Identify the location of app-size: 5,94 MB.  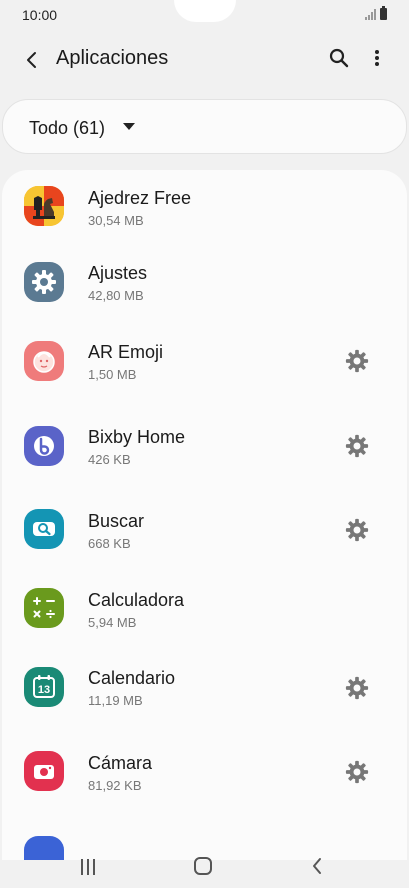
(112, 622).